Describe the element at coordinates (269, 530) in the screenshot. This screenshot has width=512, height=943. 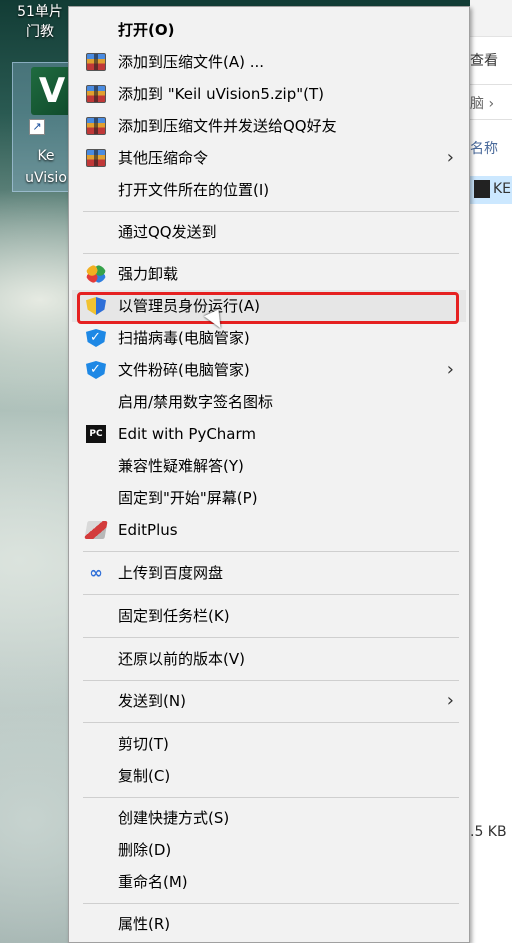
I see `menu-item-editplus: EditPlus` at that location.